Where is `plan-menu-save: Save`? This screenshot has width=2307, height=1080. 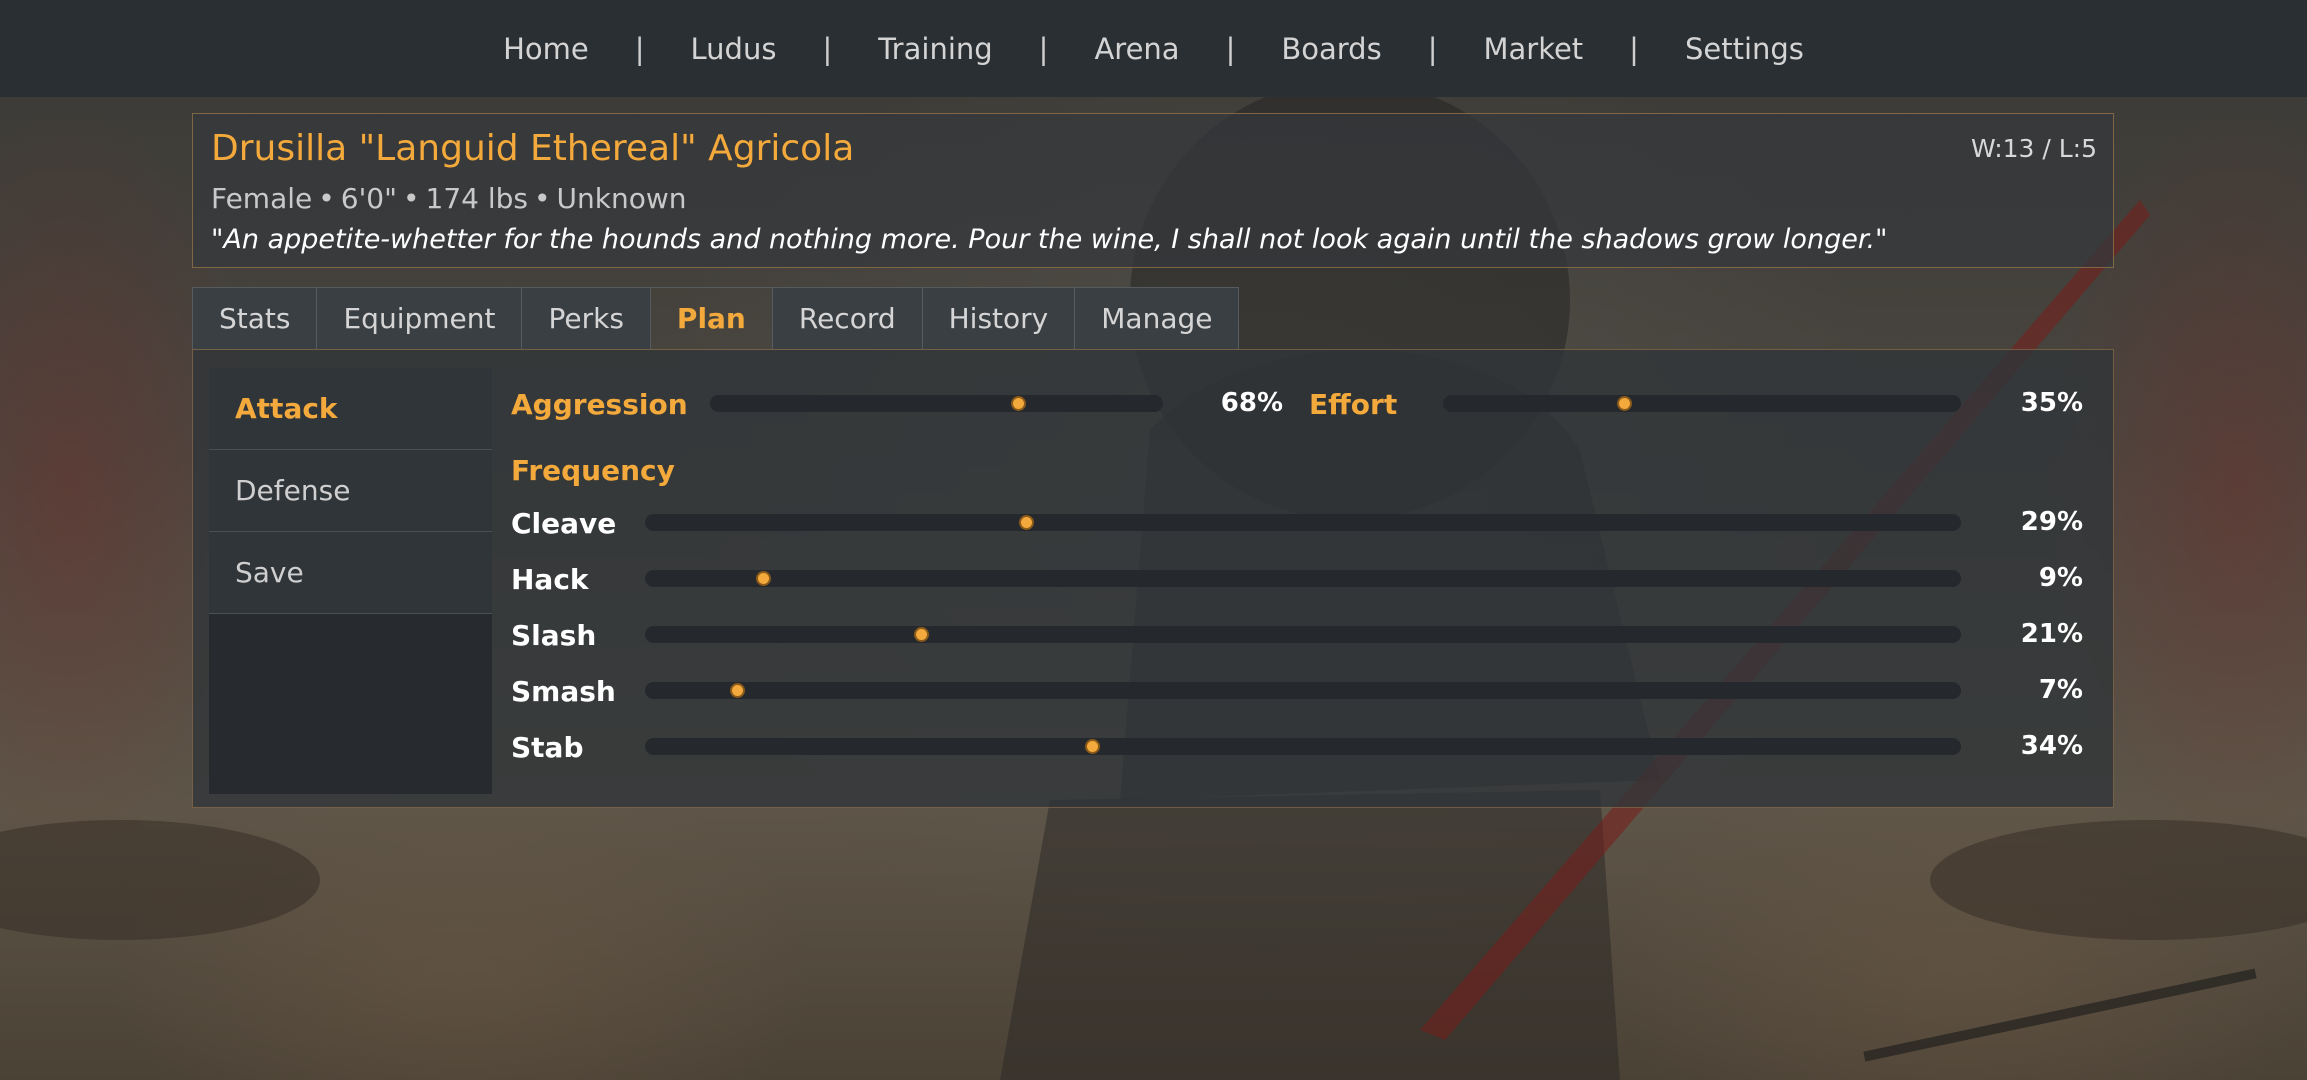 plan-menu-save: Save is located at coordinates (350, 573).